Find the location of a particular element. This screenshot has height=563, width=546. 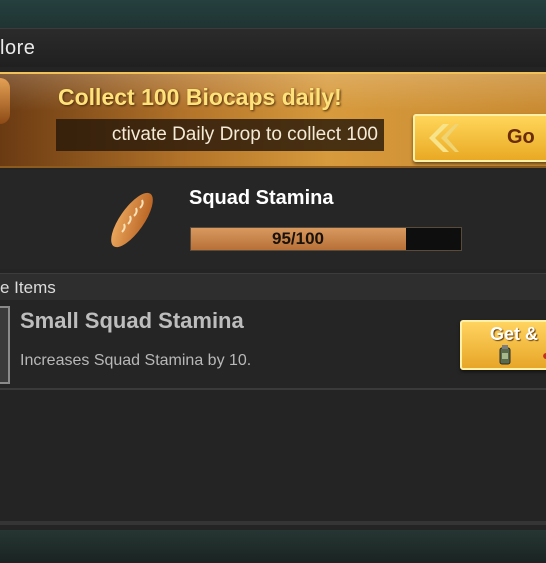

item-icon-frame is located at coordinates (5, 345).